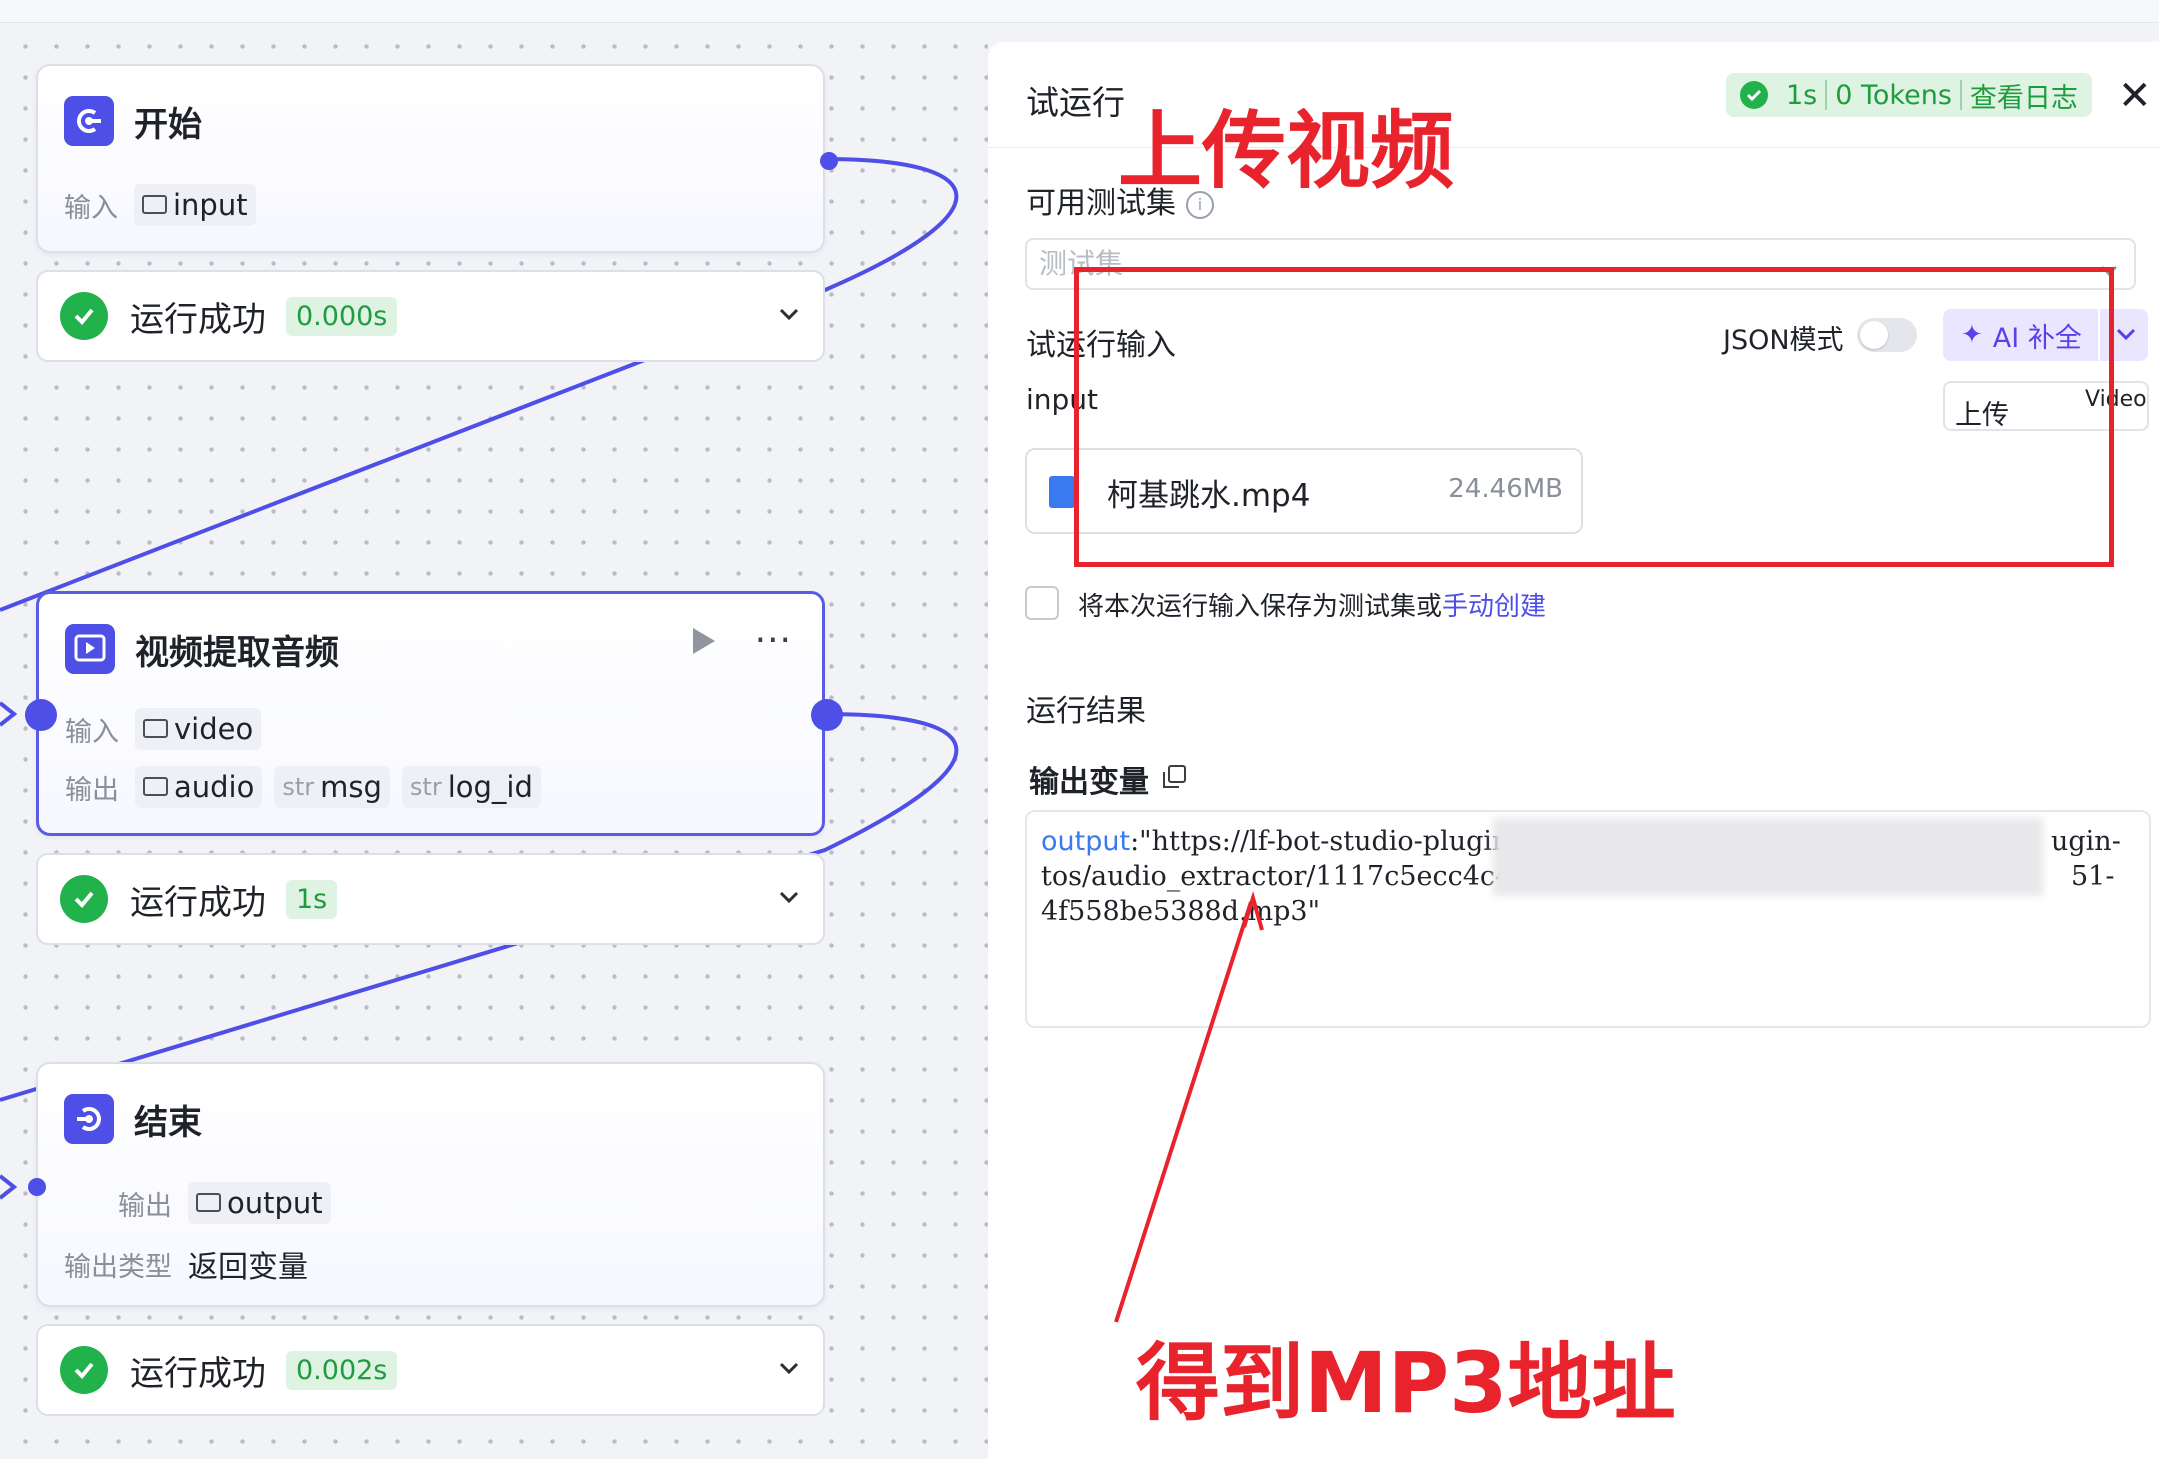 This screenshot has width=2159, height=1459. What do you see at coordinates (1494, 607) in the screenshot?
I see `manual-create-link: 手动创建` at bounding box center [1494, 607].